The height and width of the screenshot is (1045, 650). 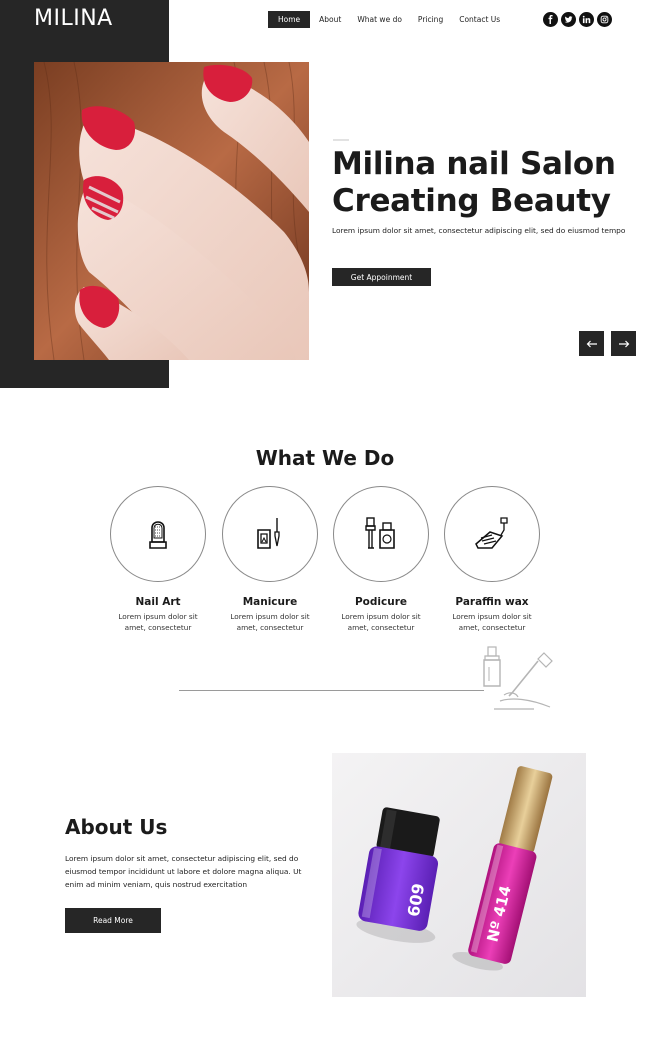 I want to click on hero-accent-dash, so click(x=341, y=140).